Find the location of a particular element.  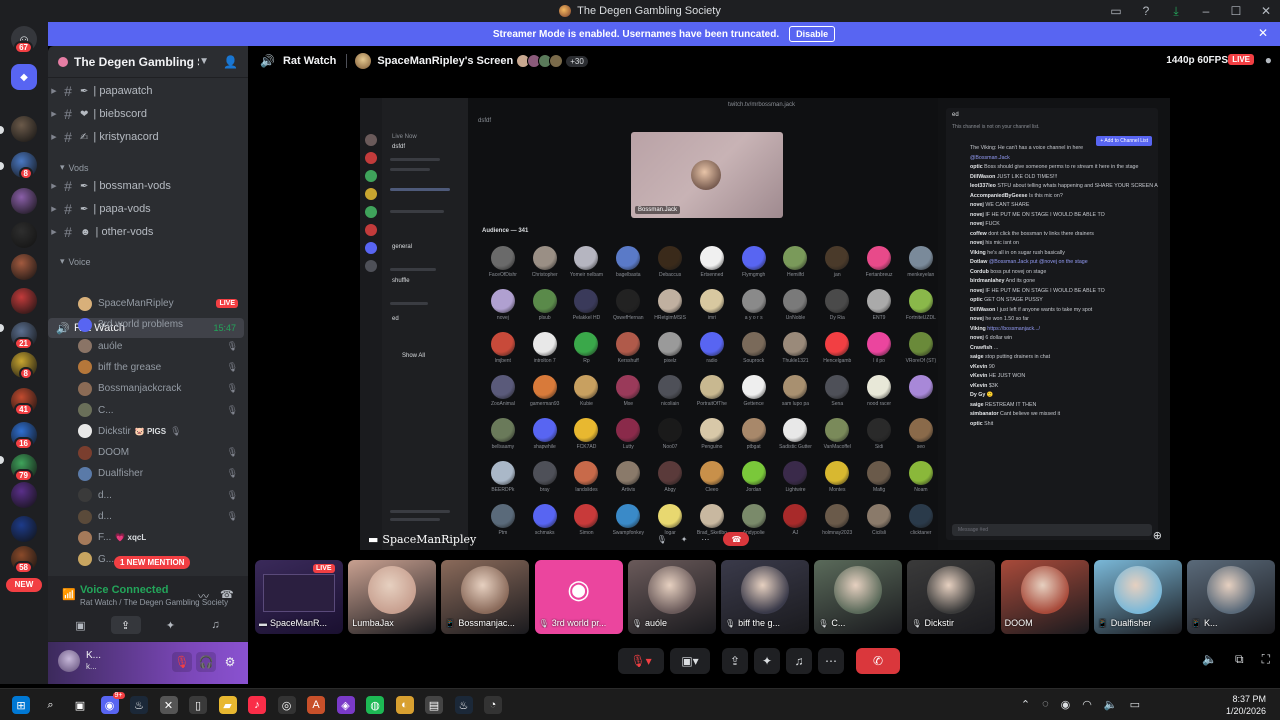

guild-header: The Degen Gambling So... ▼ 👤 is located at coordinates (148, 62).